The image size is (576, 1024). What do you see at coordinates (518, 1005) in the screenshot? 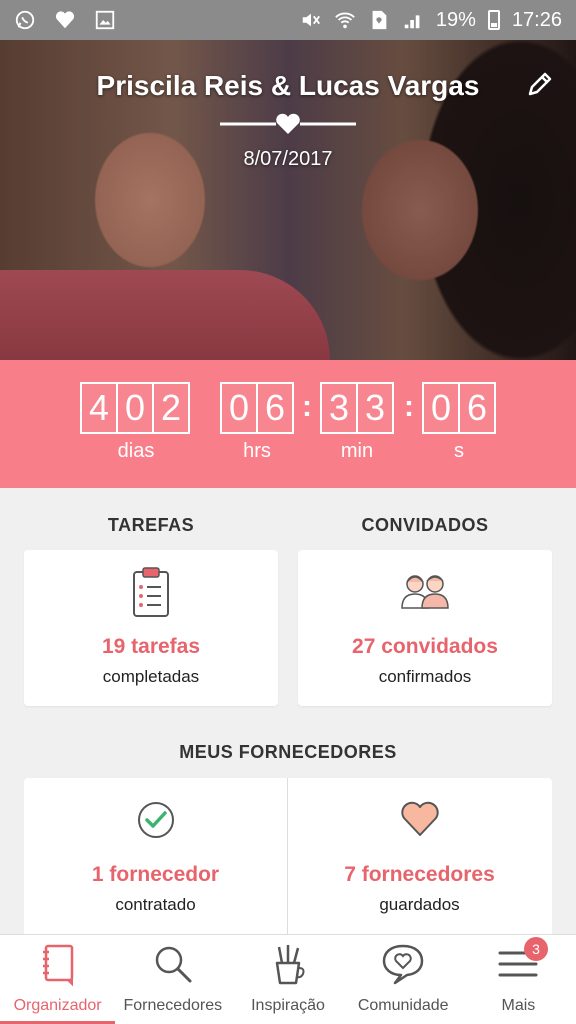
I see `nav-label: Mais` at bounding box center [518, 1005].